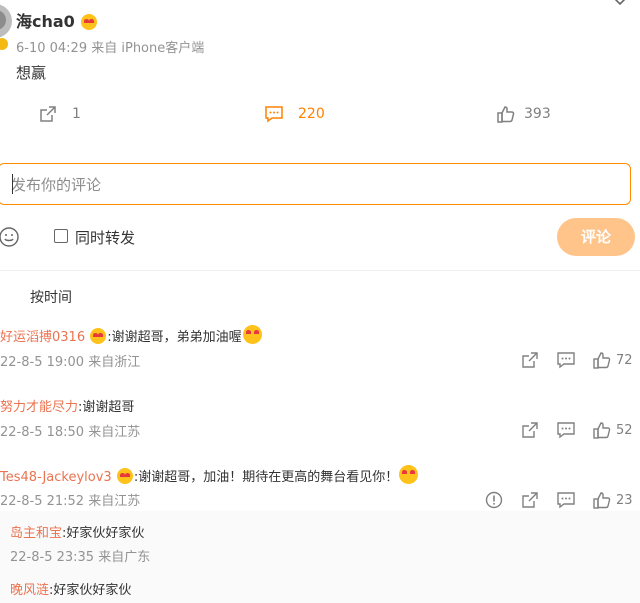  Describe the element at coordinates (494, 500) in the screenshot. I see `report-icon` at that location.